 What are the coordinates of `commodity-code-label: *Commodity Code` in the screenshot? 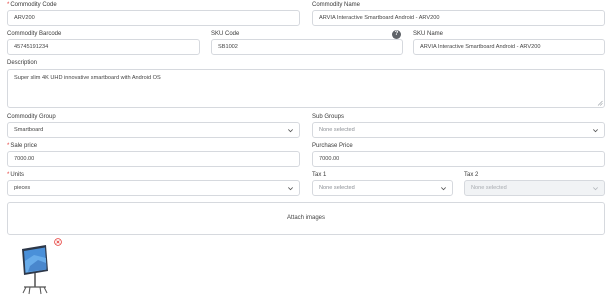 It's located at (32, 5).